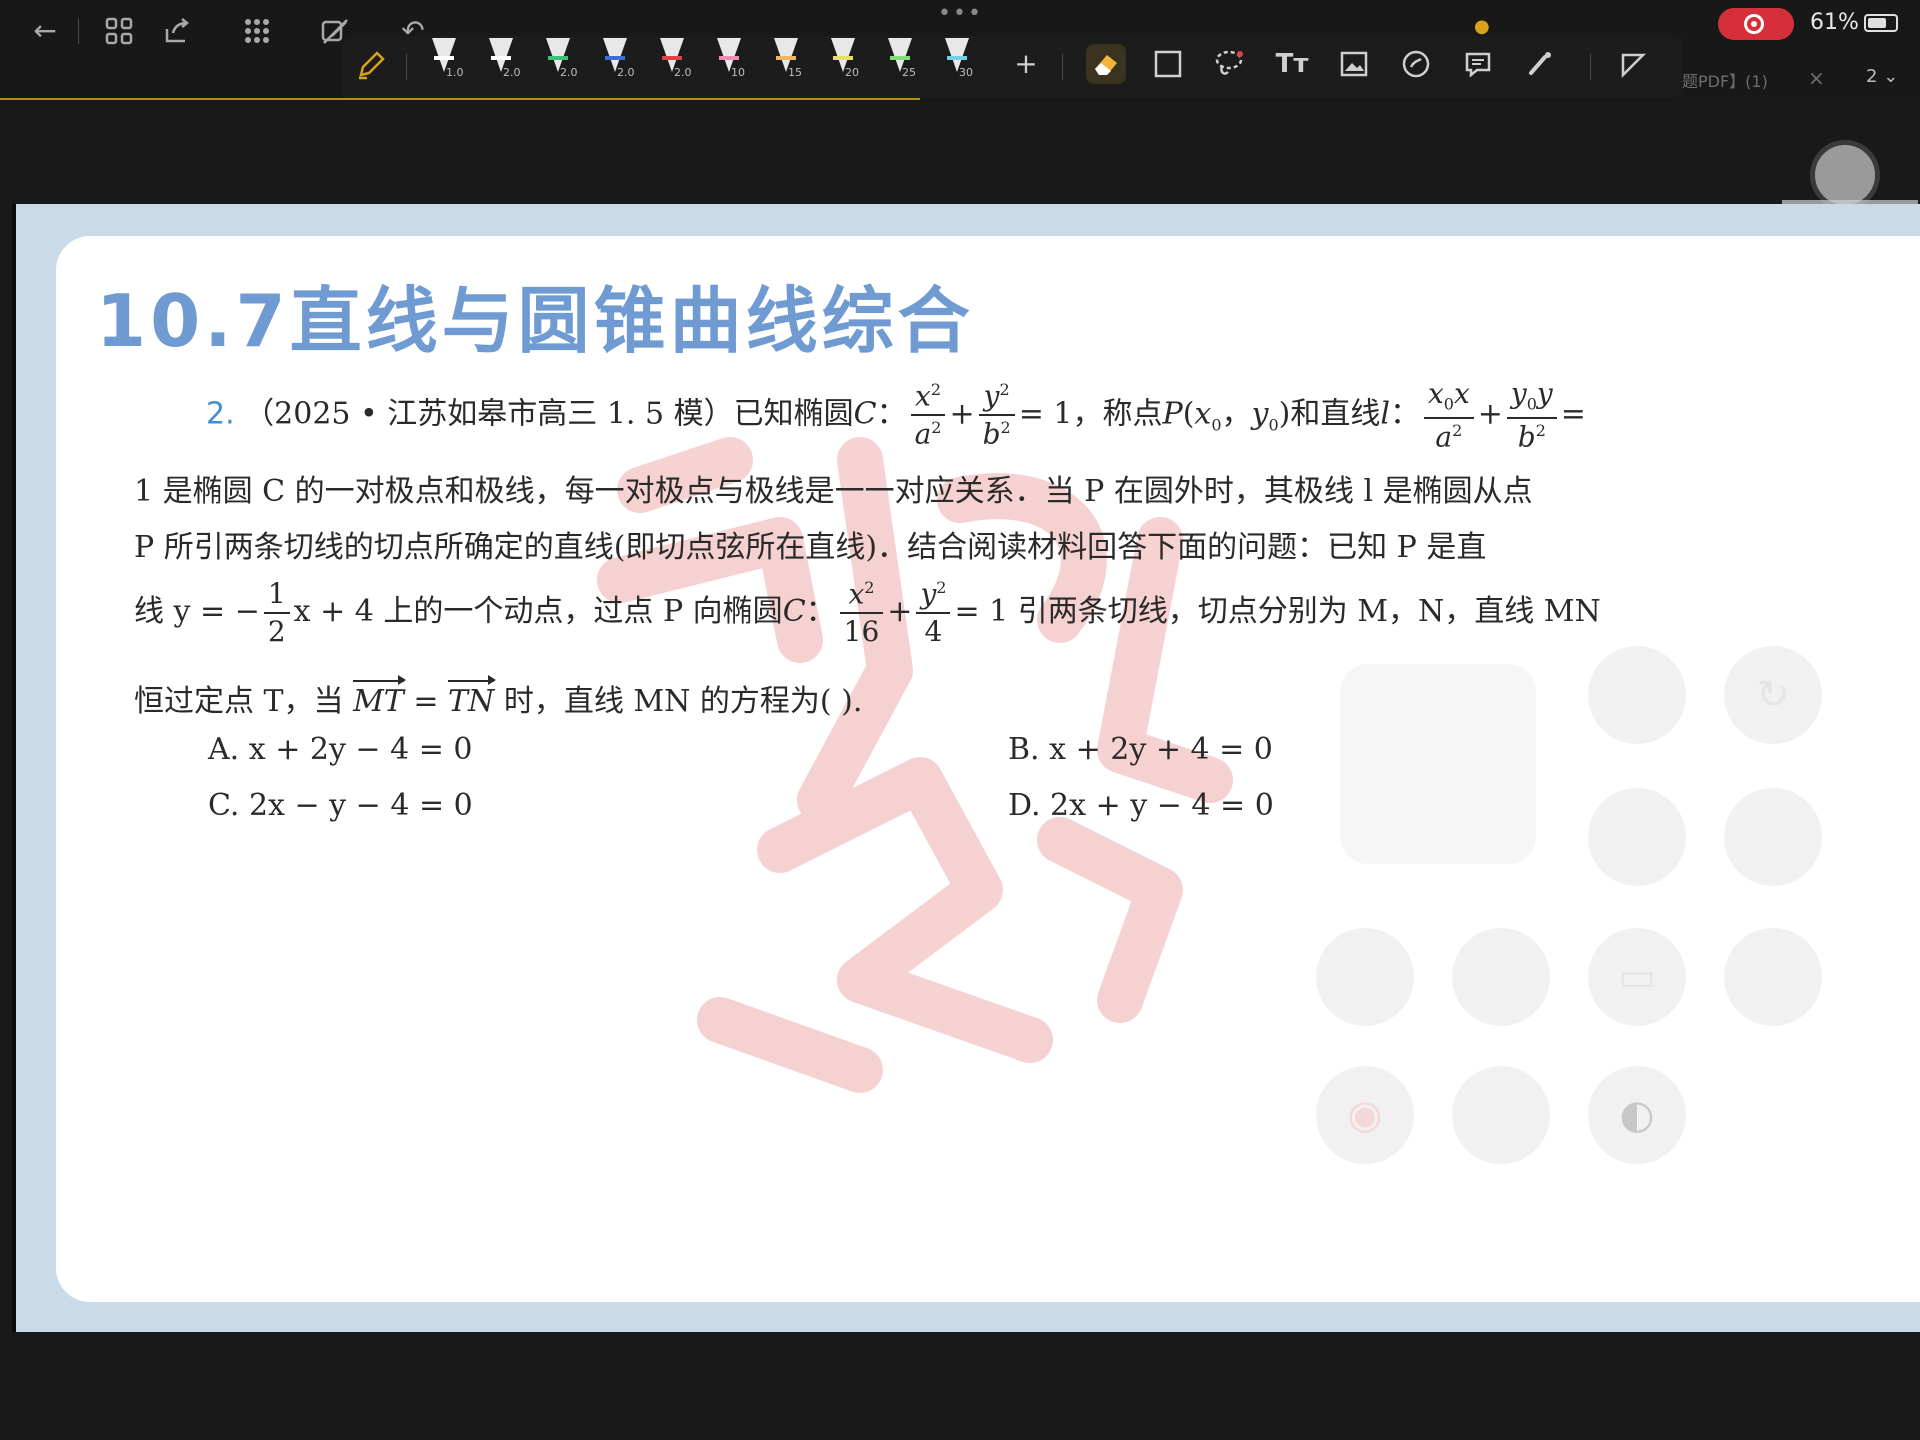 This screenshot has width=1920, height=1440. I want to click on screen-record-indicator, so click(1756, 24).